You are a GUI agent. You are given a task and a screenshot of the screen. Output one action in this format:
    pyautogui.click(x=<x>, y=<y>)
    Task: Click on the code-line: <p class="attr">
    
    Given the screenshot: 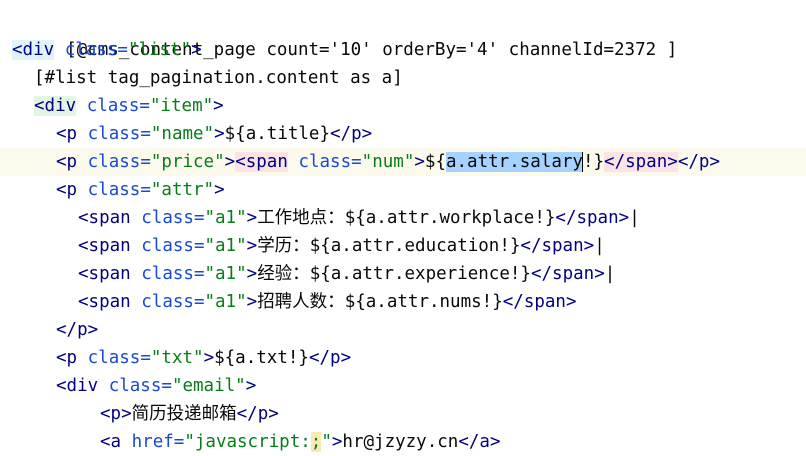 What is the action you would take?
    pyautogui.click(x=403, y=190)
    